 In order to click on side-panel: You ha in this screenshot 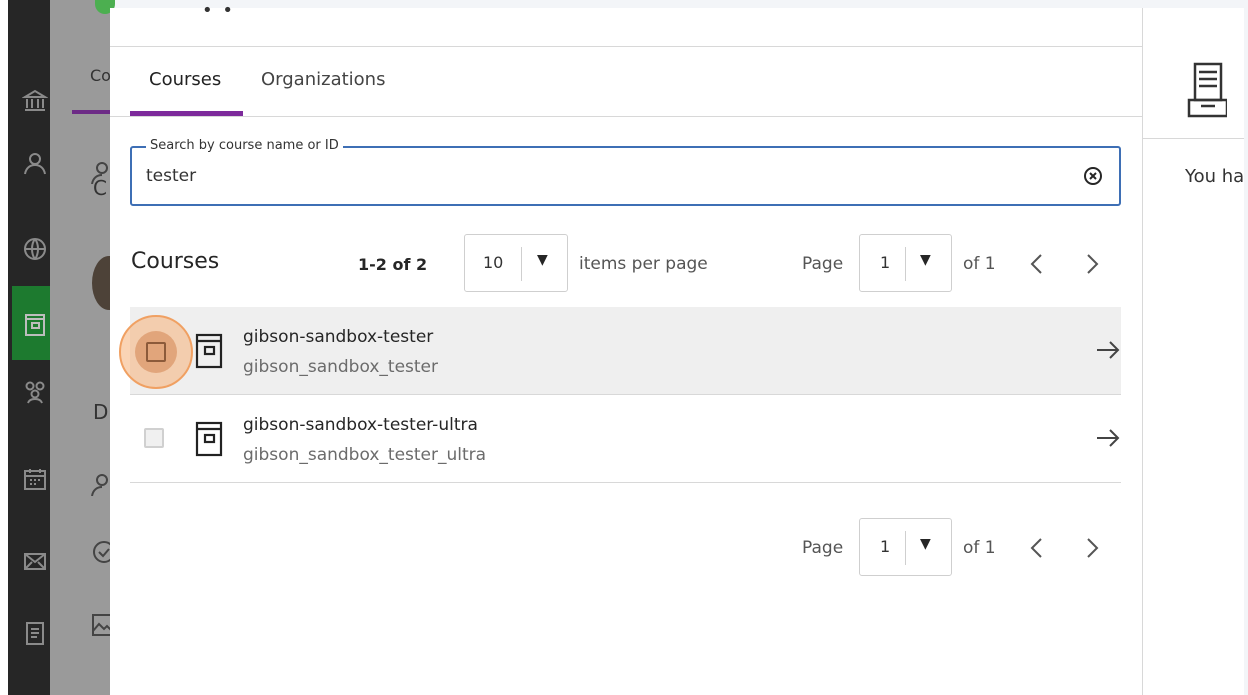, I will do `click(1195, 351)`.